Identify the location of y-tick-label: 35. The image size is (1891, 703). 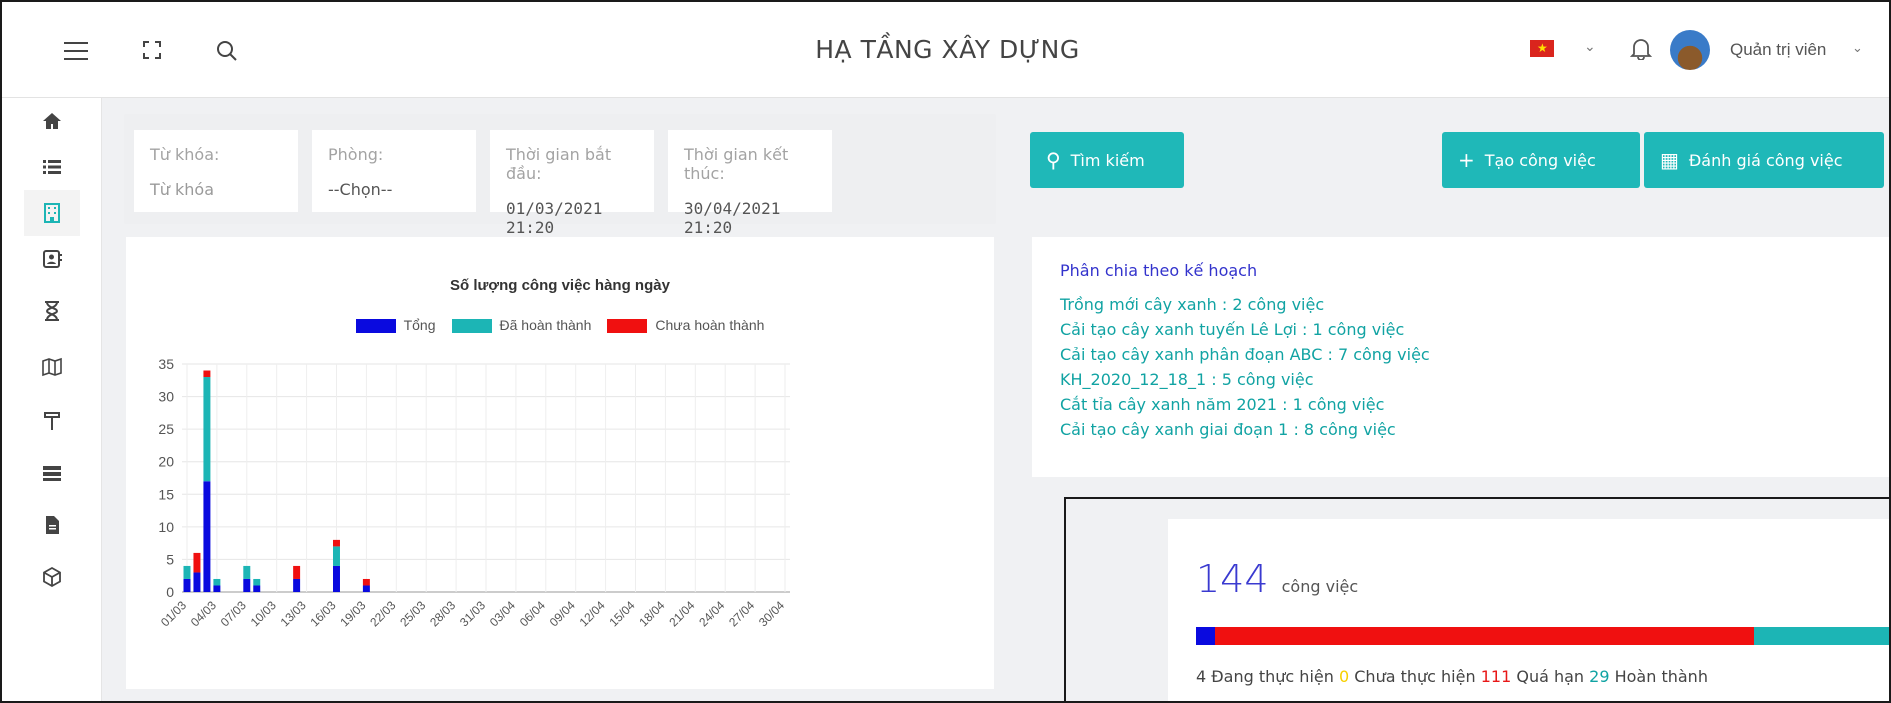
(166, 364).